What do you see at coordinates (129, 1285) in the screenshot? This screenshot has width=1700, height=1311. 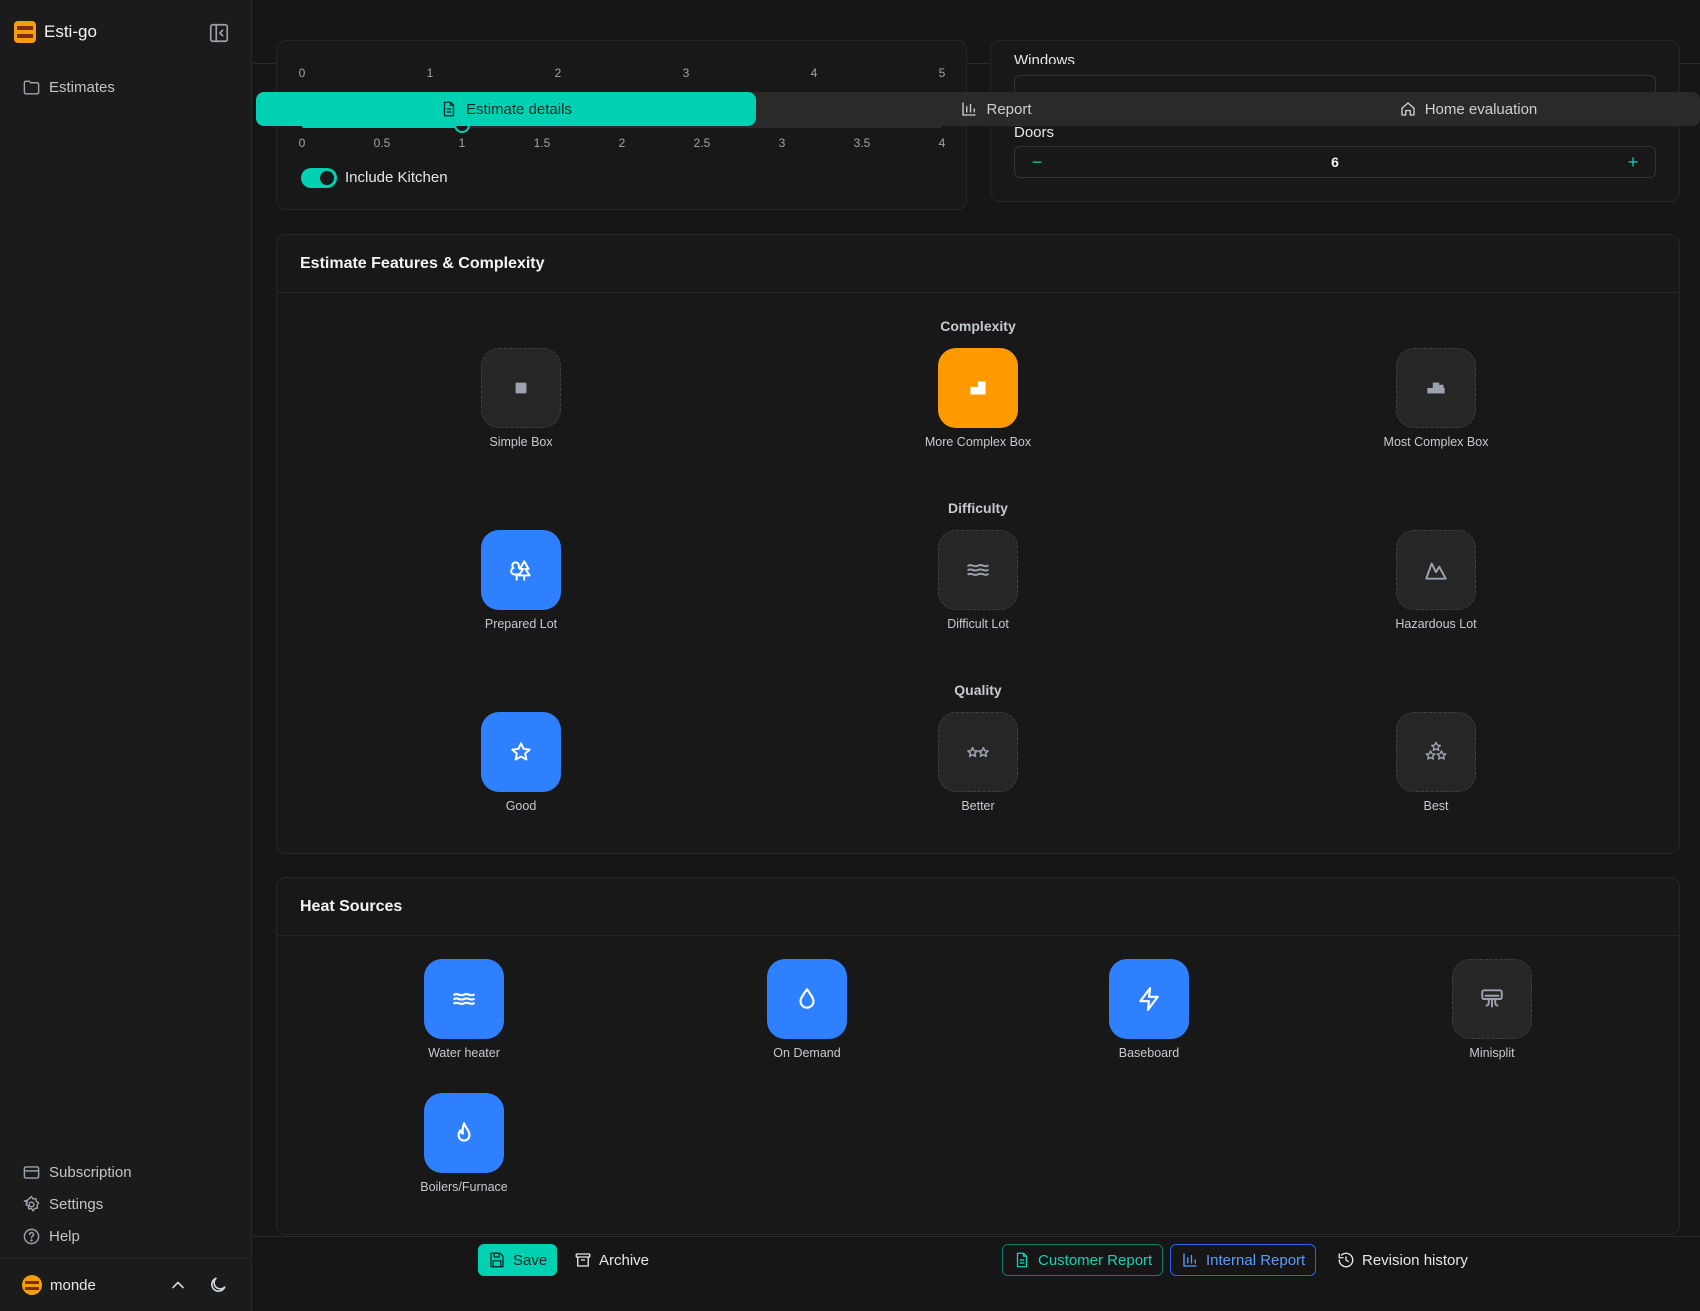 I see `user-menu: monde` at bounding box center [129, 1285].